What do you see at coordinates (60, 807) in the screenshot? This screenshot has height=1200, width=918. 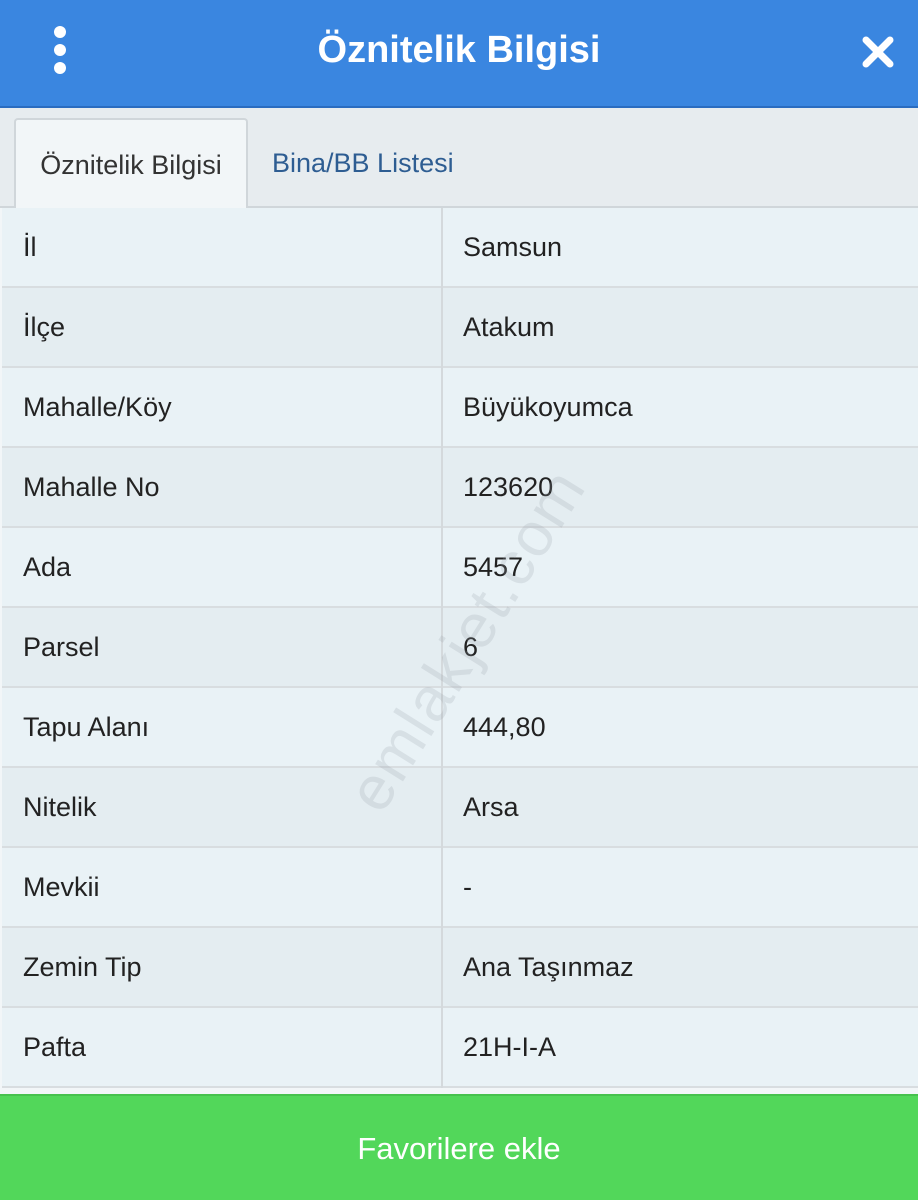 I see `row-label: Nitelik` at bounding box center [60, 807].